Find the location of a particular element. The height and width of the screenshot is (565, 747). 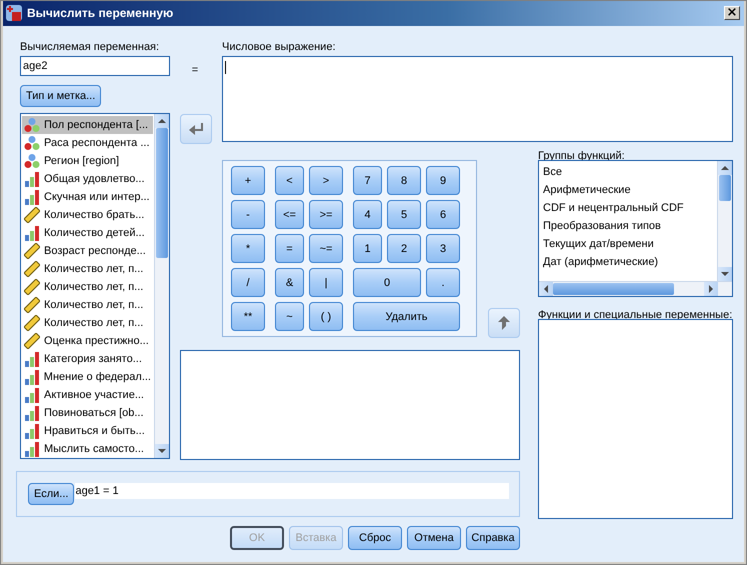

scroll-right-icon is located at coordinates (711, 289).